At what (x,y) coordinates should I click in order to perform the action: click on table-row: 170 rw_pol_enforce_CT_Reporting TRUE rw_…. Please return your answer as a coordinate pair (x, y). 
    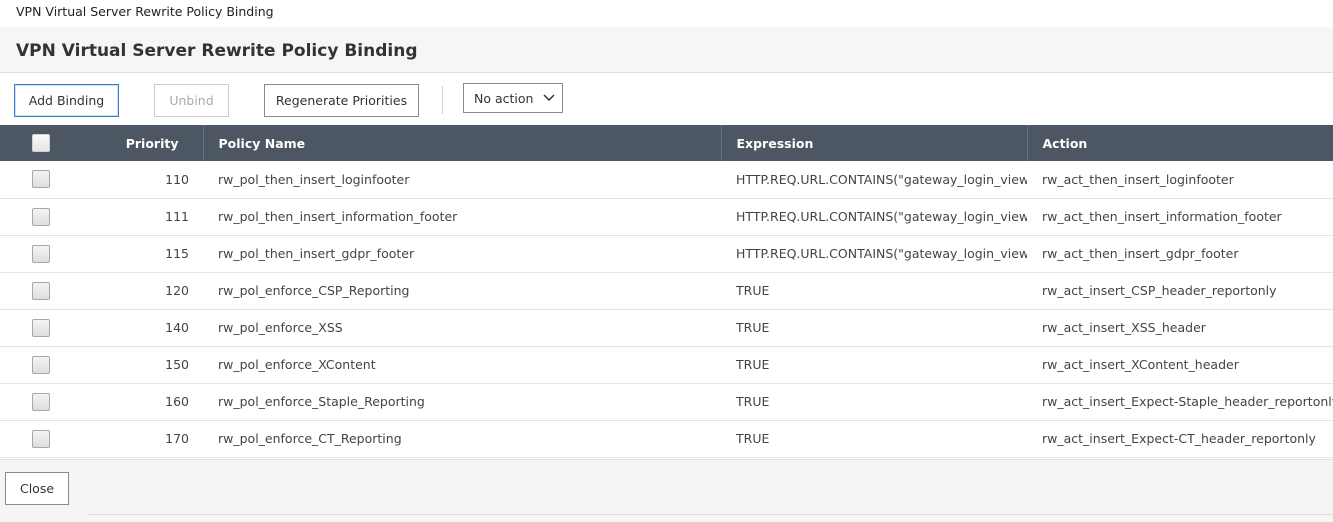
    Looking at the image, I should click on (666, 438).